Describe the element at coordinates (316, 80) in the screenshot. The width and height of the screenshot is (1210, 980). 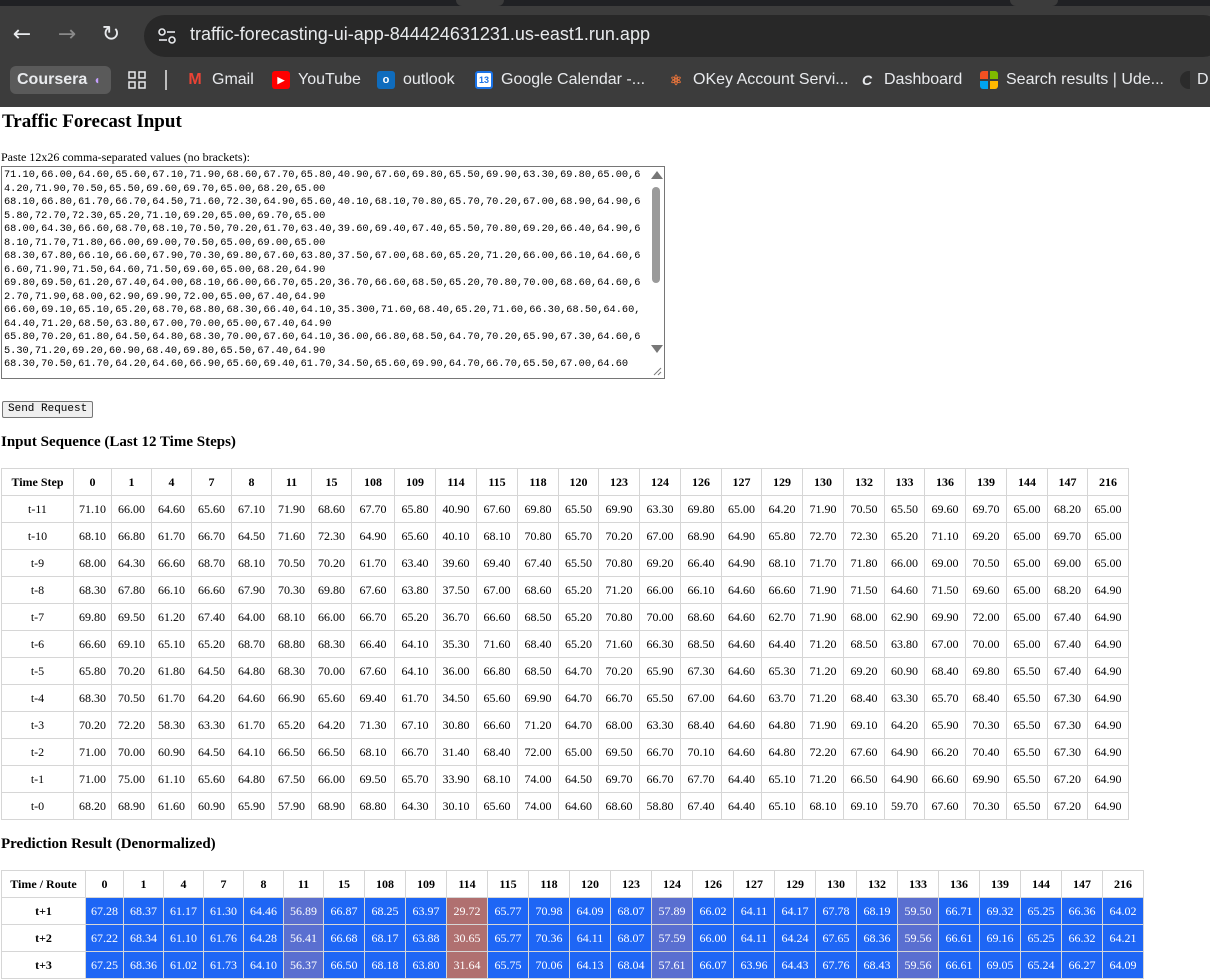
I see `bookmark-youtube: ▶ YouTube` at that location.